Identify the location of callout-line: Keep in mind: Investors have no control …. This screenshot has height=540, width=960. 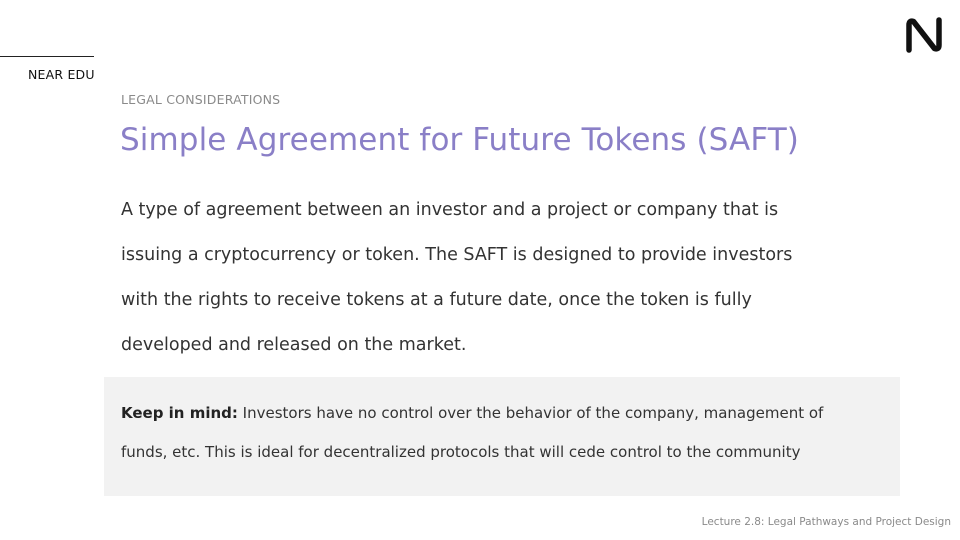
(506, 413).